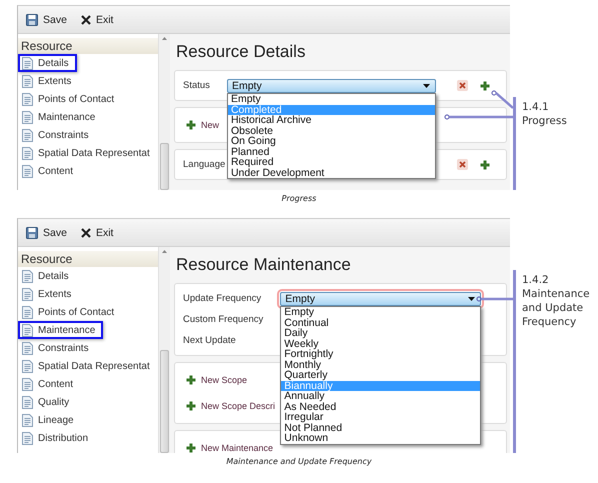 This screenshot has height=483, width=598. I want to click on sidebar-item: Distribution, so click(57, 438).